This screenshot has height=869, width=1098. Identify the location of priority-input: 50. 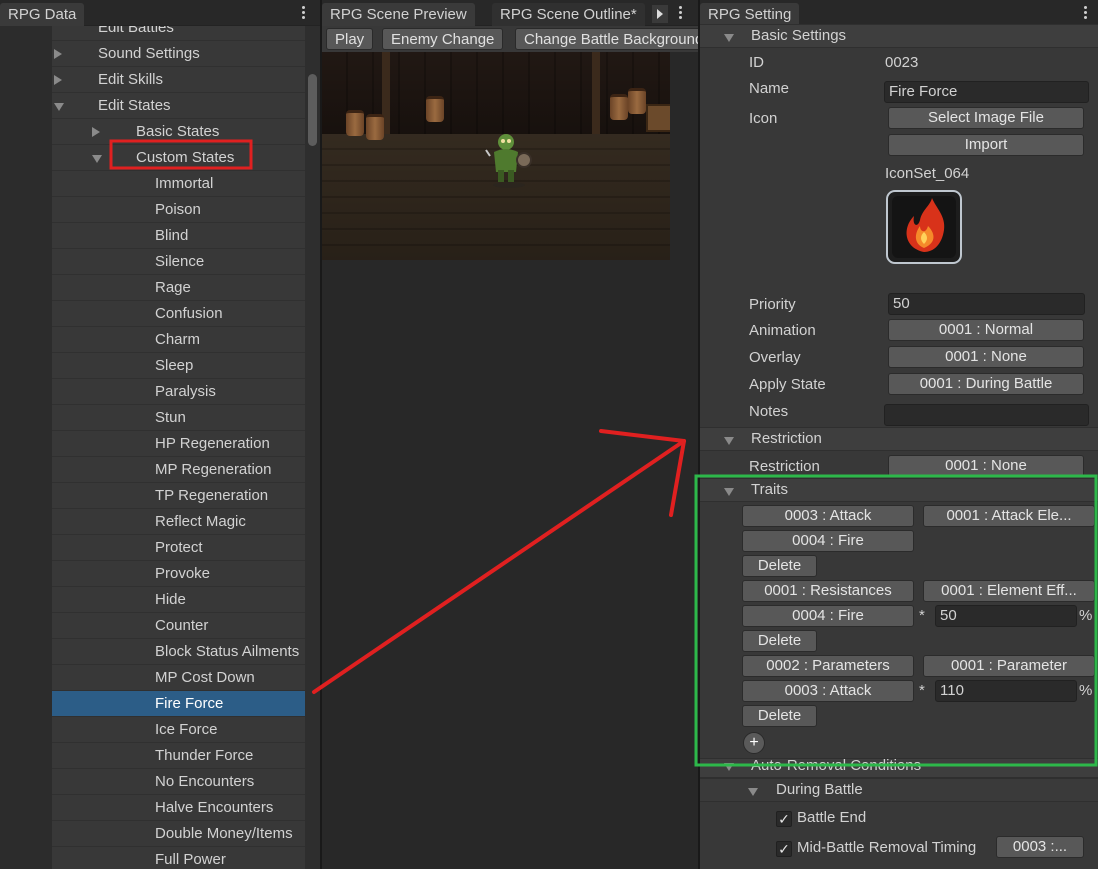
(986, 304).